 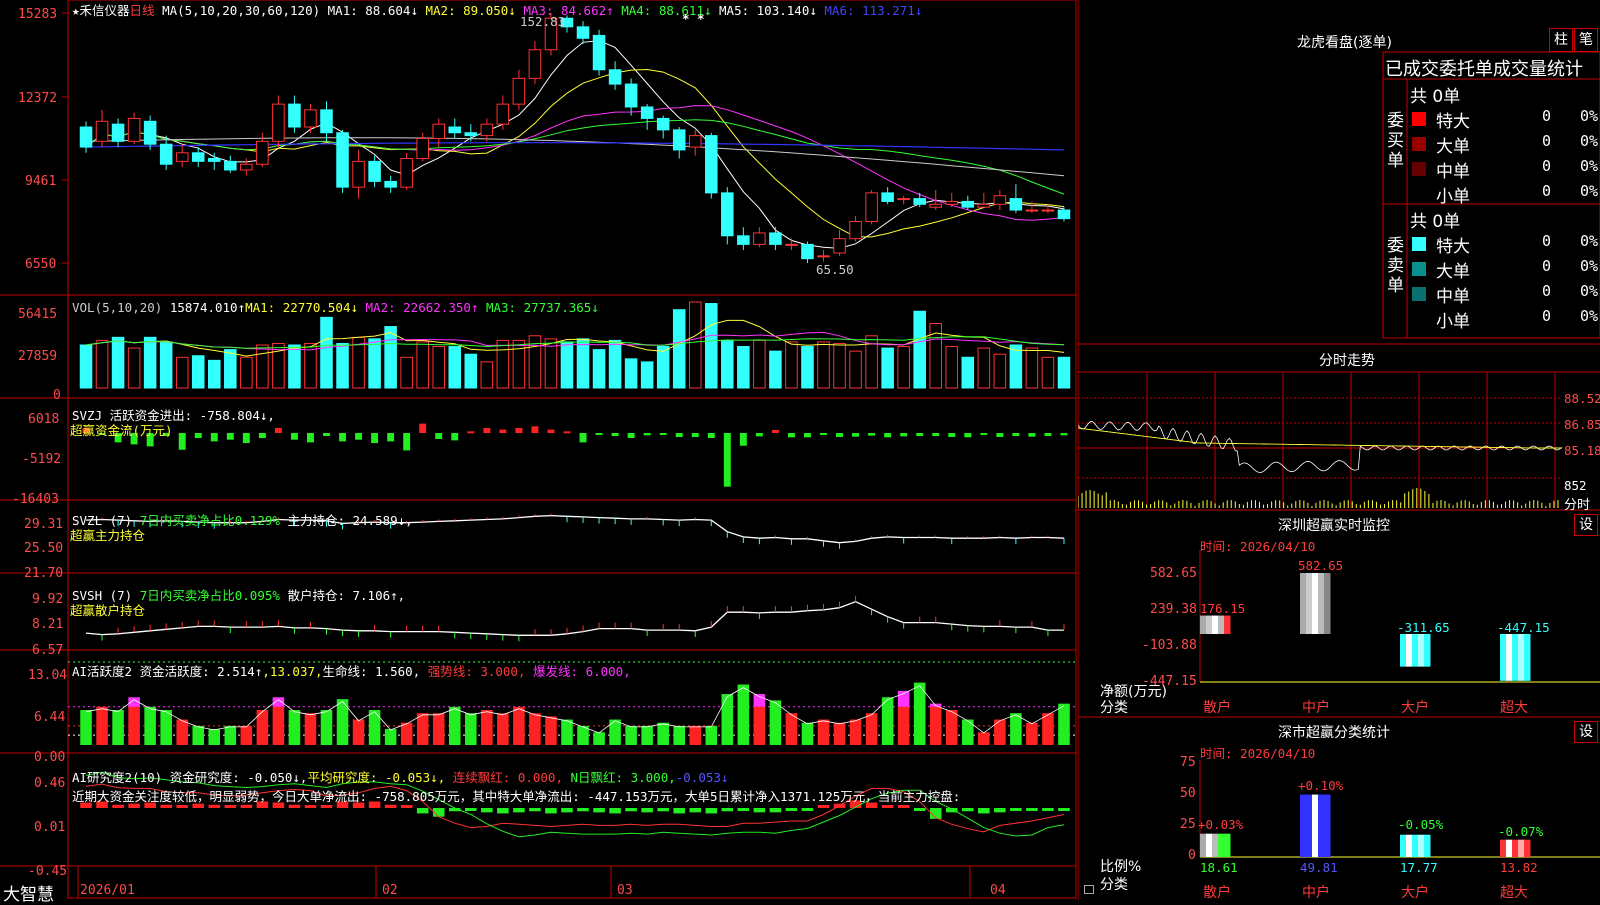 I want to click on tick-mode-button: 笔, so click(x=1586, y=40).